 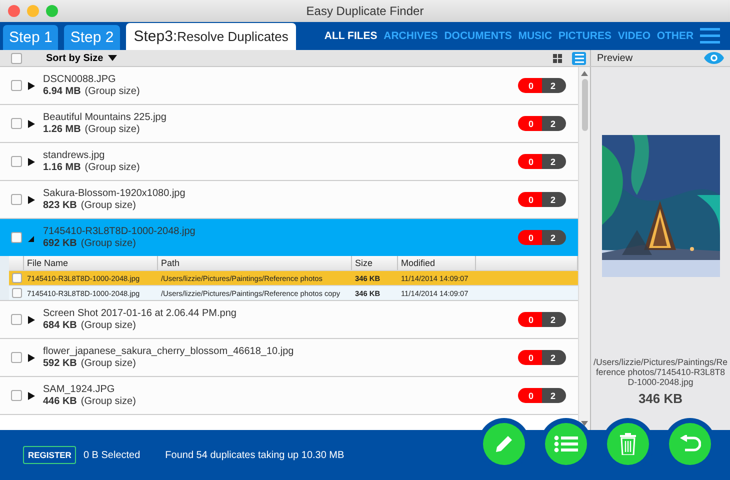 What do you see at coordinates (60, 325) in the screenshot?
I see `group-size: 684 KB` at bounding box center [60, 325].